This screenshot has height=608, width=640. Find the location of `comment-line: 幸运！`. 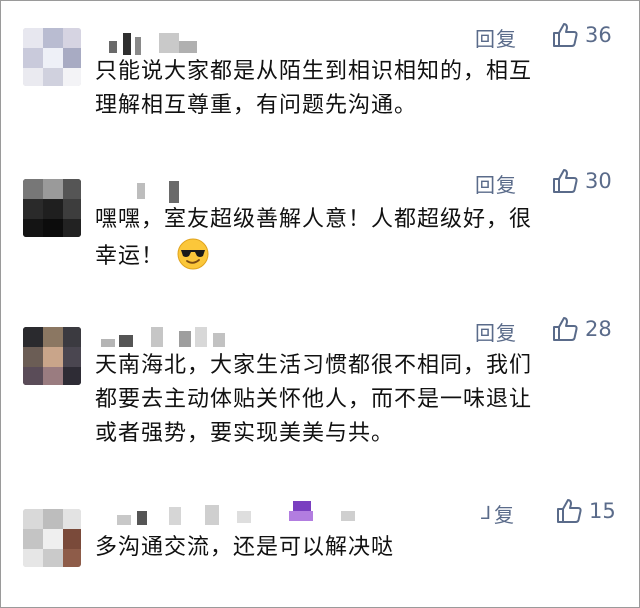

comment-line: 幸运！ is located at coordinates (360, 255).